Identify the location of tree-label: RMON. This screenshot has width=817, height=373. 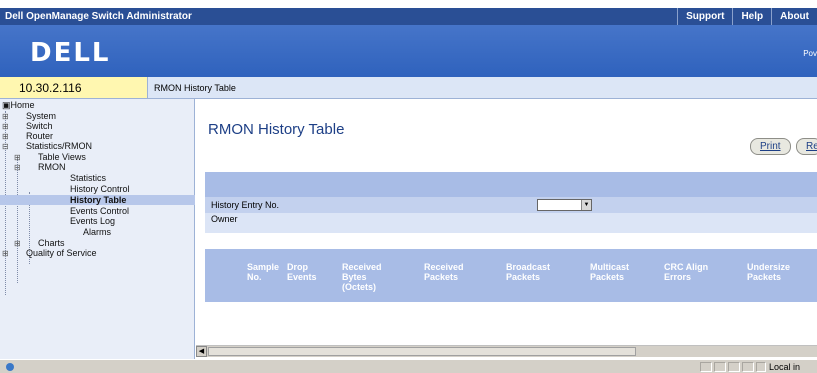
(52, 167).